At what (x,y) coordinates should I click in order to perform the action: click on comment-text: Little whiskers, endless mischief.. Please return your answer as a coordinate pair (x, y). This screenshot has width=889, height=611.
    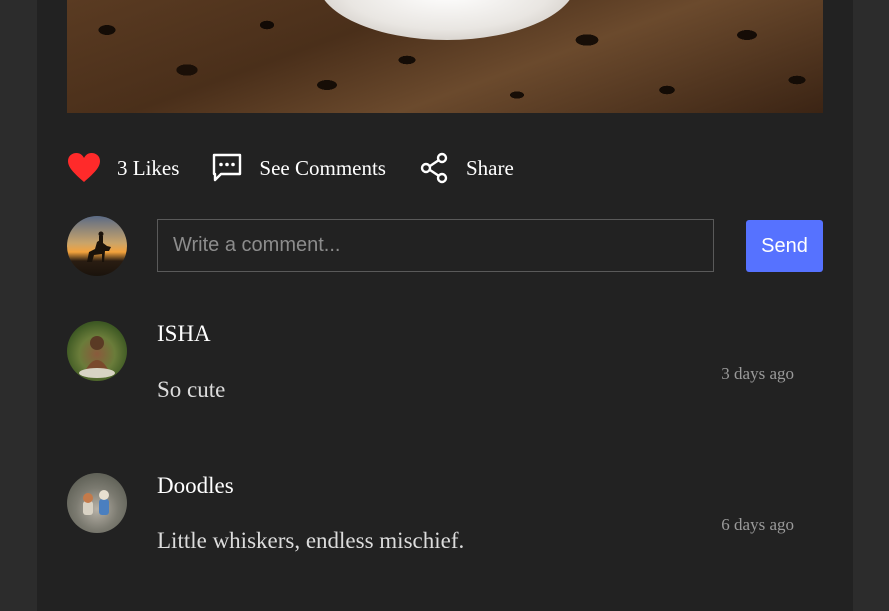
    Looking at the image, I should click on (311, 540).